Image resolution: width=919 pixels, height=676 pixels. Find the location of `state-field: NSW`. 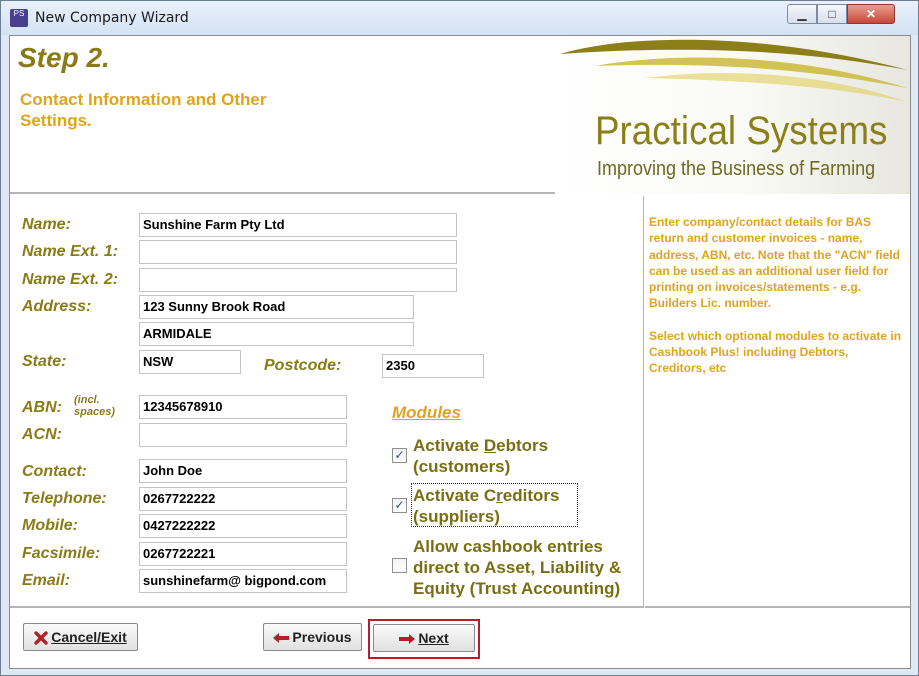

state-field: NSW is located at coordinates (190, 362).